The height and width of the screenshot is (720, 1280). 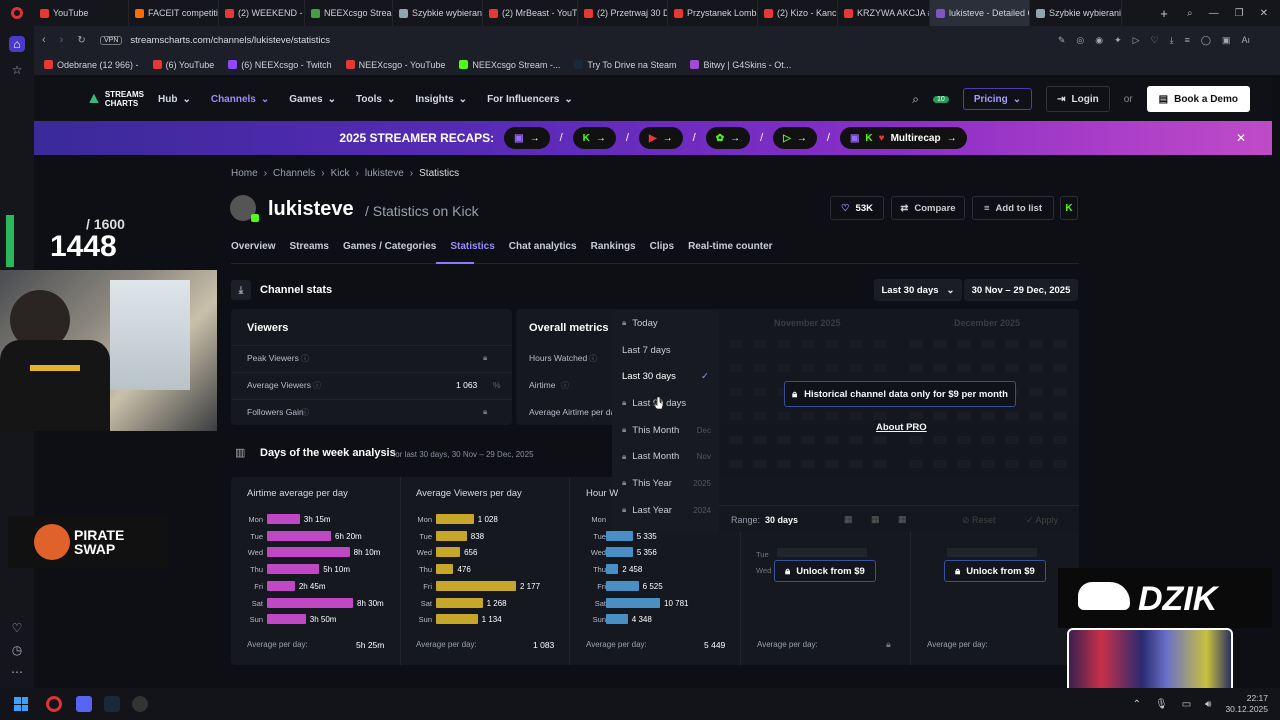 What do you see at coordinates (115, 99) in the screenshot?
I see `site-logo: ▲ STREAMS CHARTS` at bounding box center [115, 99].